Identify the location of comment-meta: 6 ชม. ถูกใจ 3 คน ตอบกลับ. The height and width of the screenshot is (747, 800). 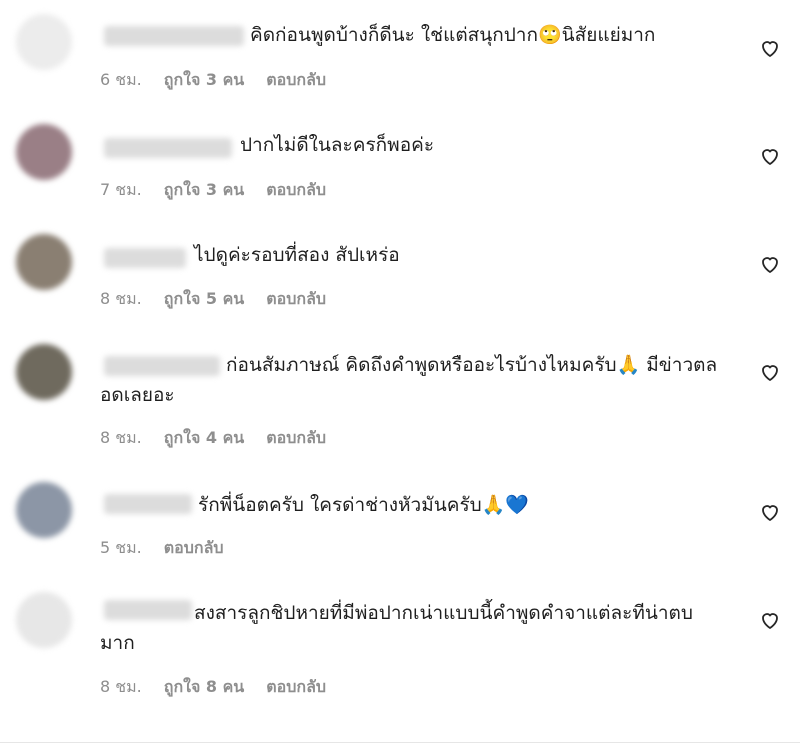
(213, 80).